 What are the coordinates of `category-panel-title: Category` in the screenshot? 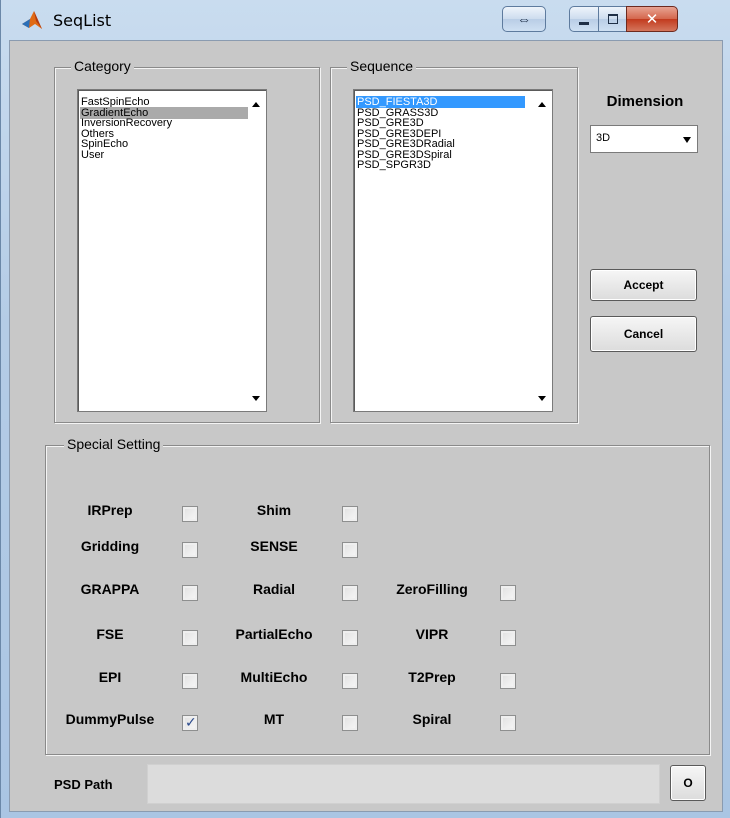 It's located at (102, 66).